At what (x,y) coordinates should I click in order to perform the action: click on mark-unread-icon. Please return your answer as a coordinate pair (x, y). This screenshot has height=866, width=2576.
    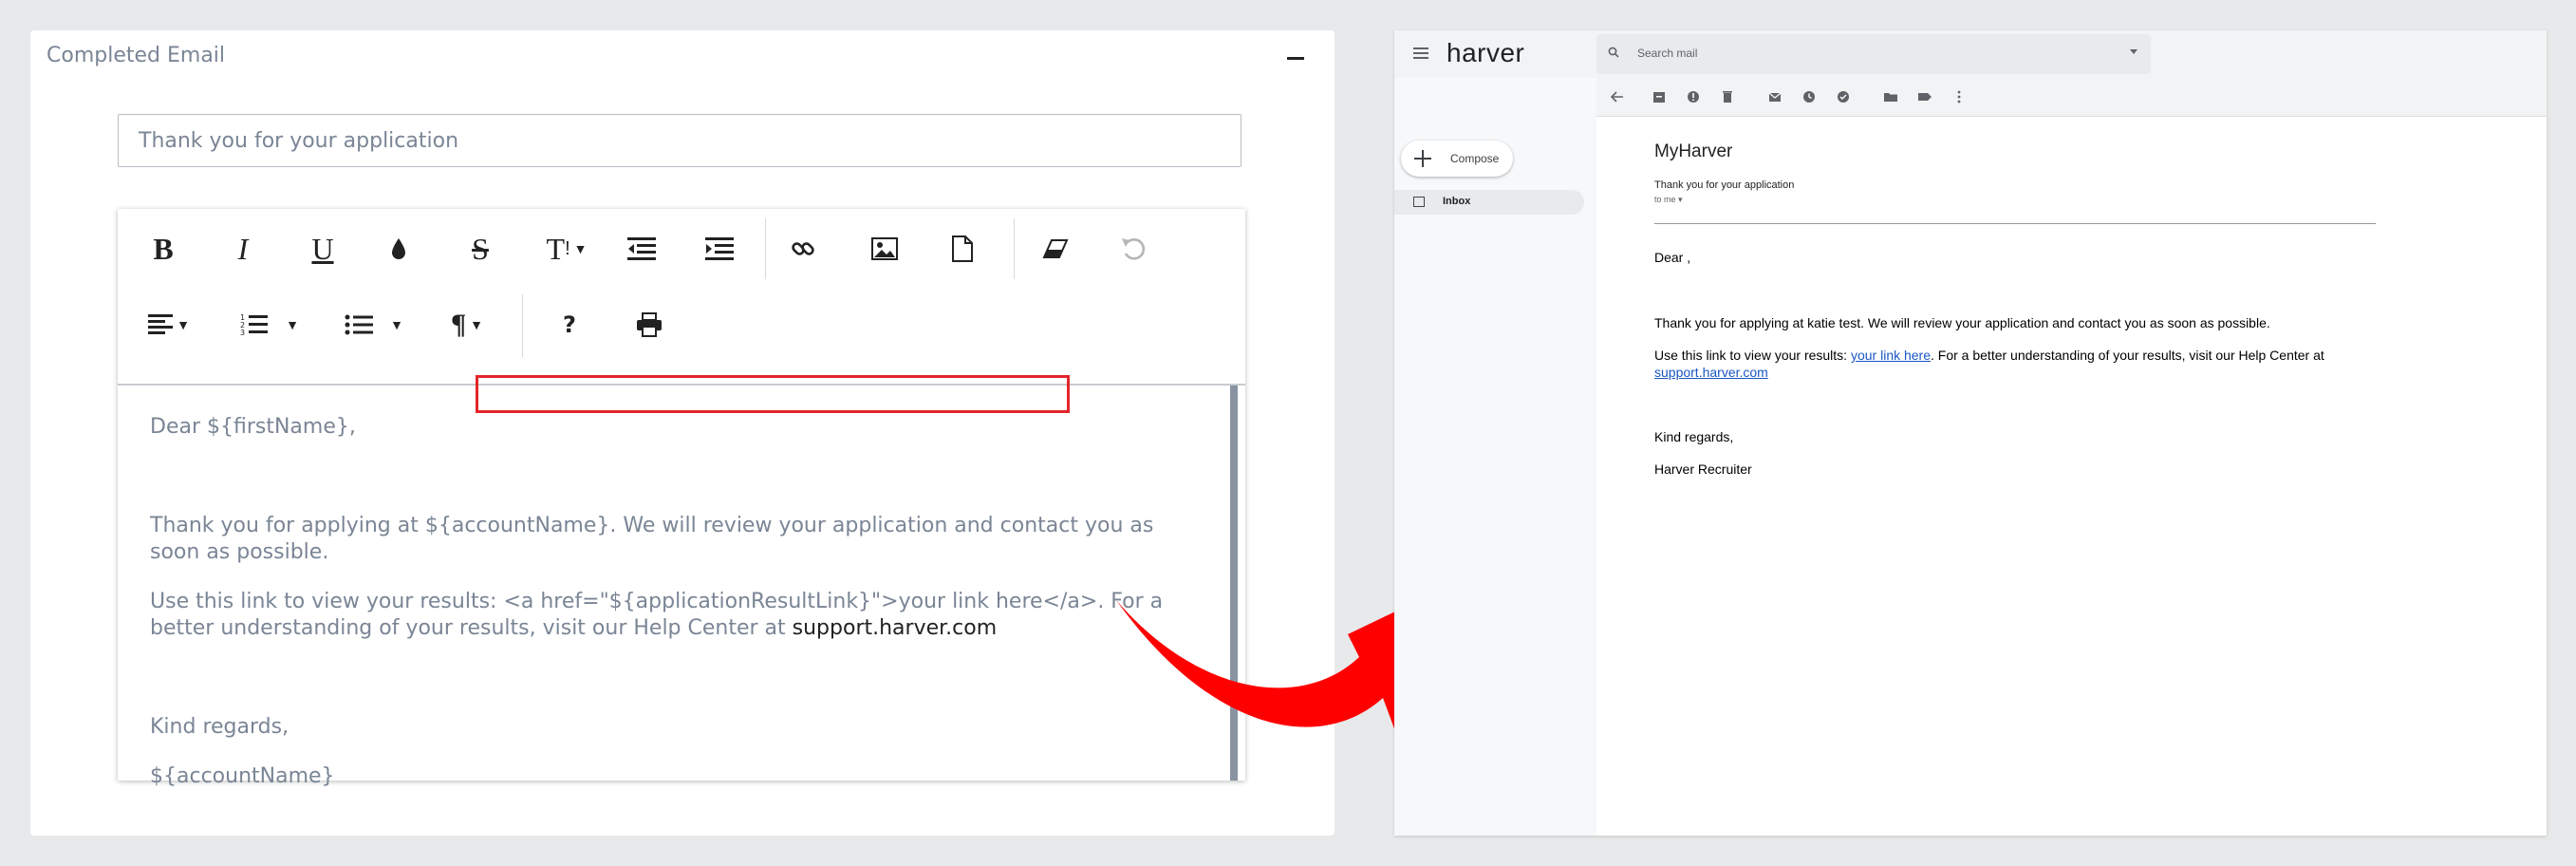
    Looking at the image, I should click on (1775, 96).